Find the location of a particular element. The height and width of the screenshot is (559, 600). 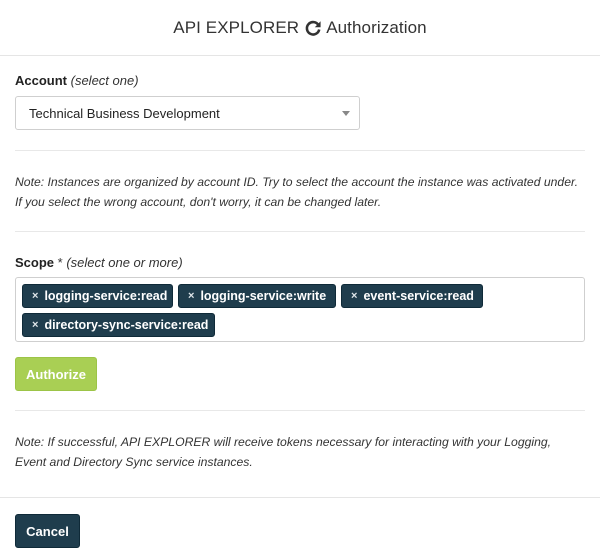

account-hint: (select one) is located at coordinates (104, 80).